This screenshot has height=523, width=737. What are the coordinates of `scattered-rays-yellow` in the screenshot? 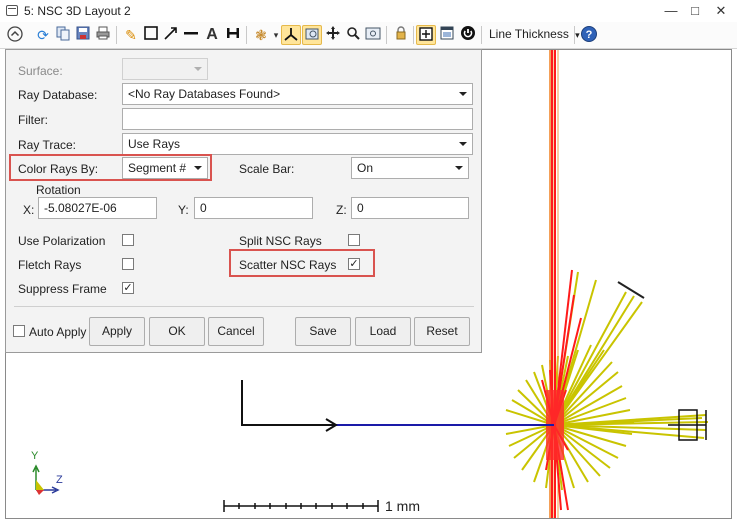 It's located at (607, 381).